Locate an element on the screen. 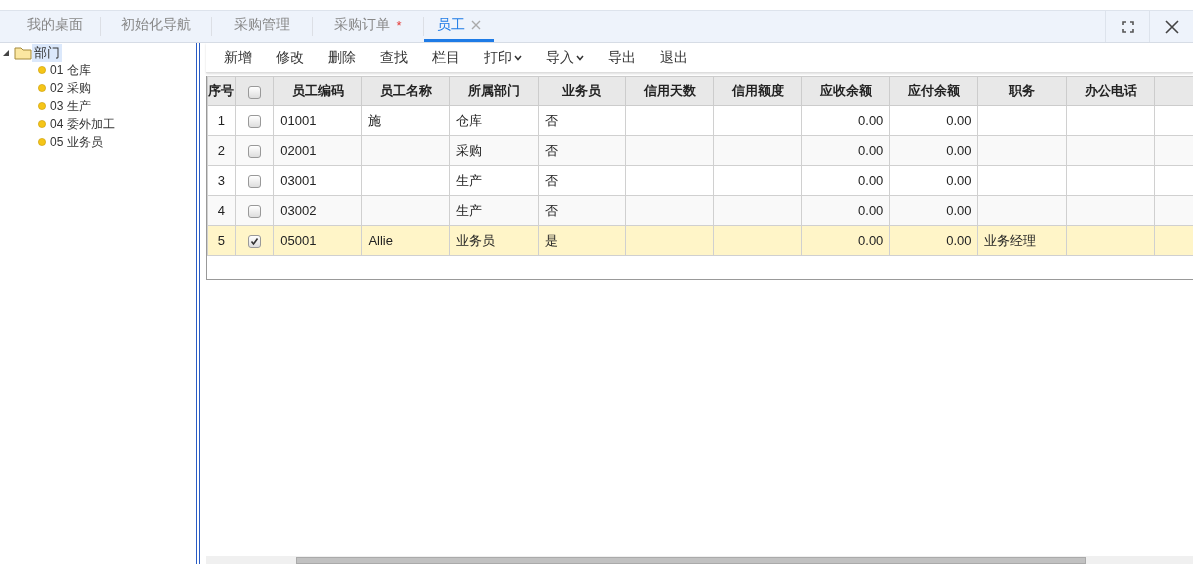  table-cell: 采购 is located at coordinates (494, 150).